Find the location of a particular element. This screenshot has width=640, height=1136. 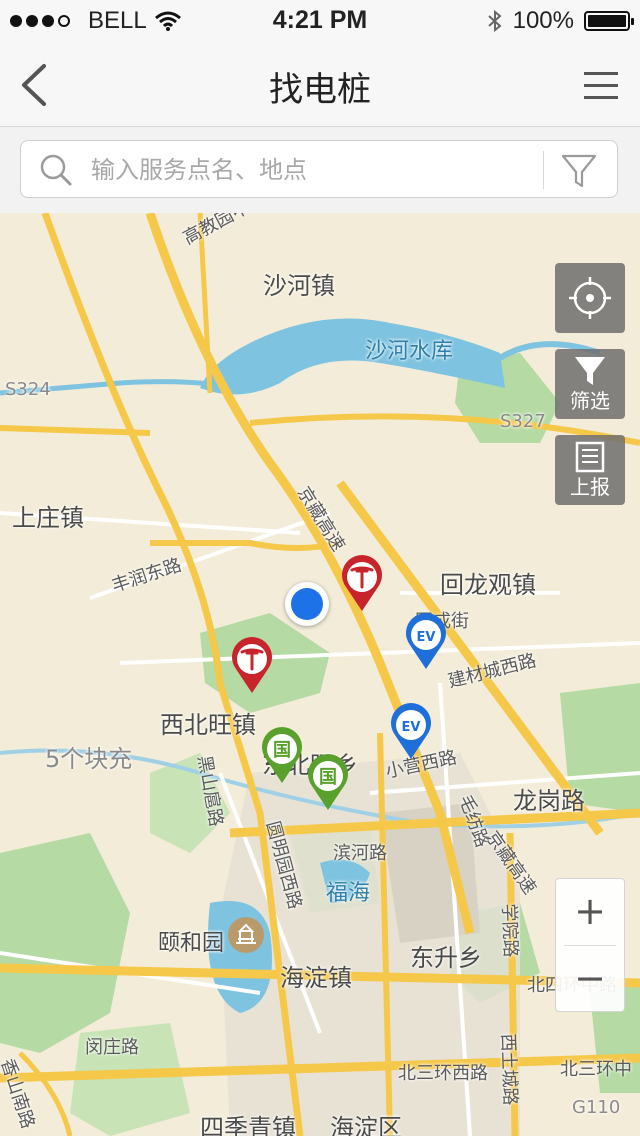

map-label-beisanhuan-west: 北三环西路 is located at coordinates (443, 1073).